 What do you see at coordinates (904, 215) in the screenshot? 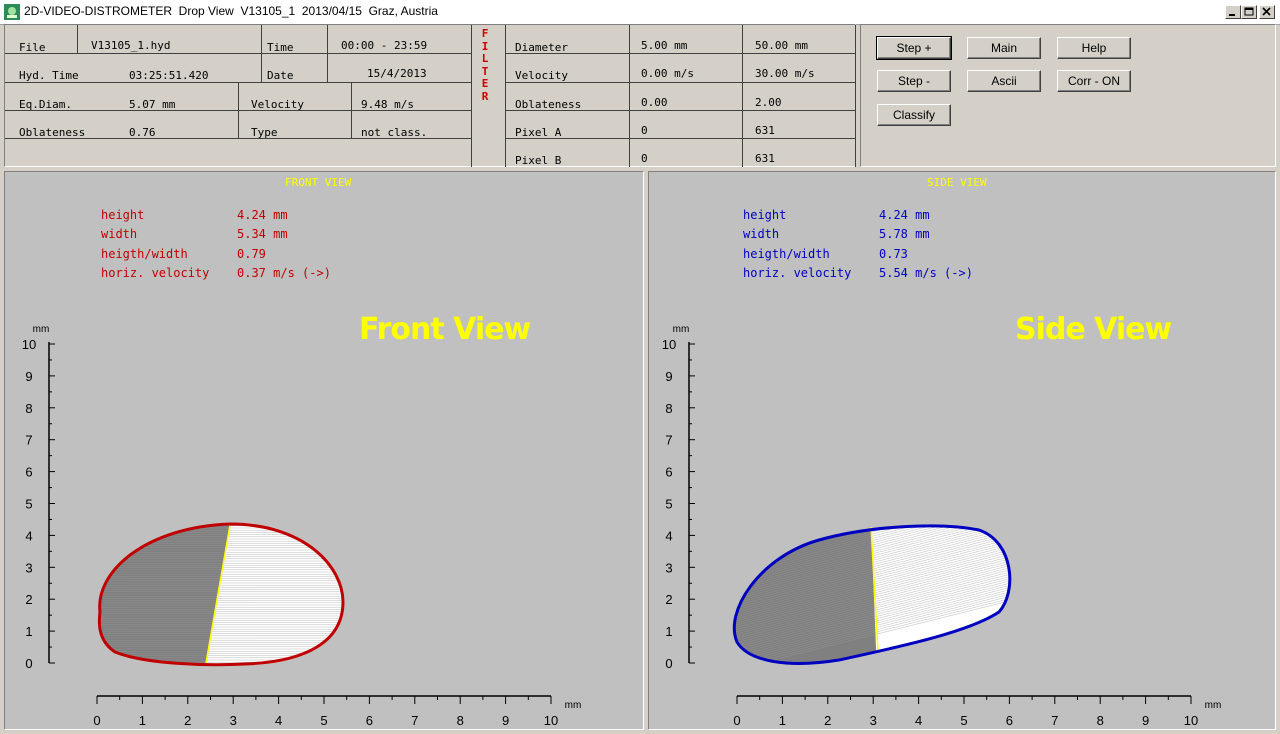
I see `side-stat-height-value: 4.24 mm` at bounding box center [904, 215].